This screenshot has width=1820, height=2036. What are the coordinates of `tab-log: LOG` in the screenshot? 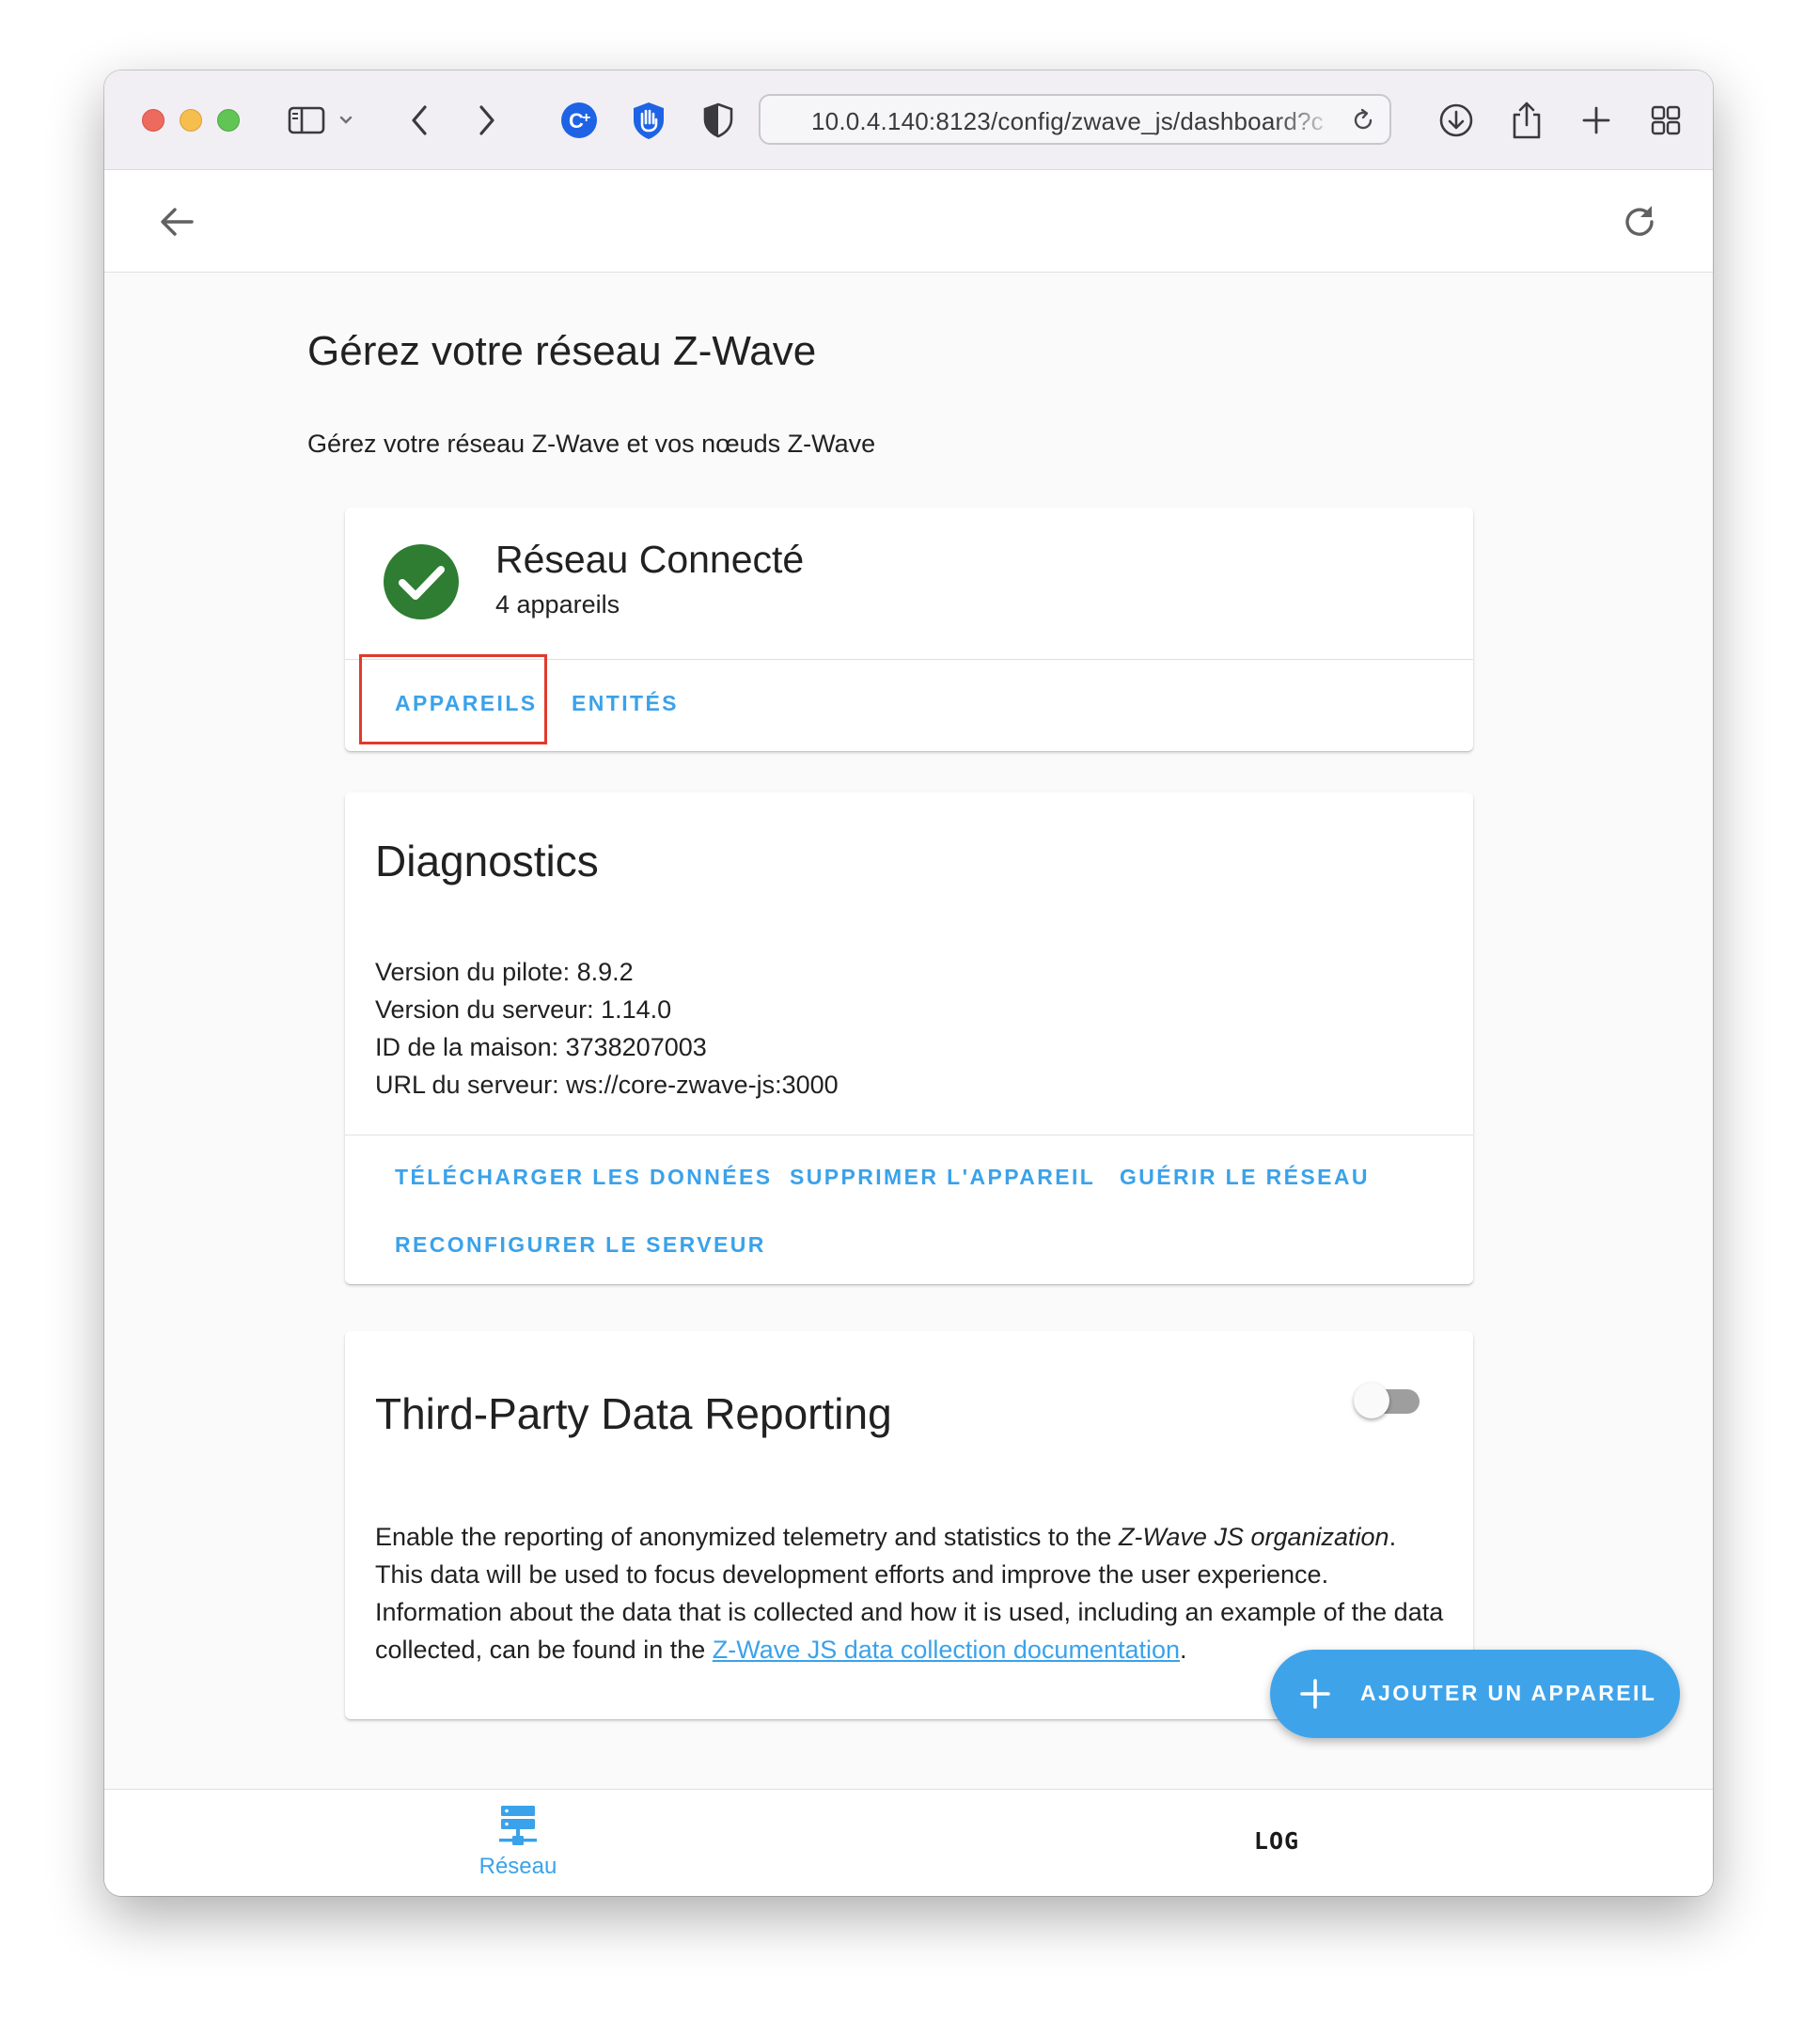 It's located at (1277, 1843).